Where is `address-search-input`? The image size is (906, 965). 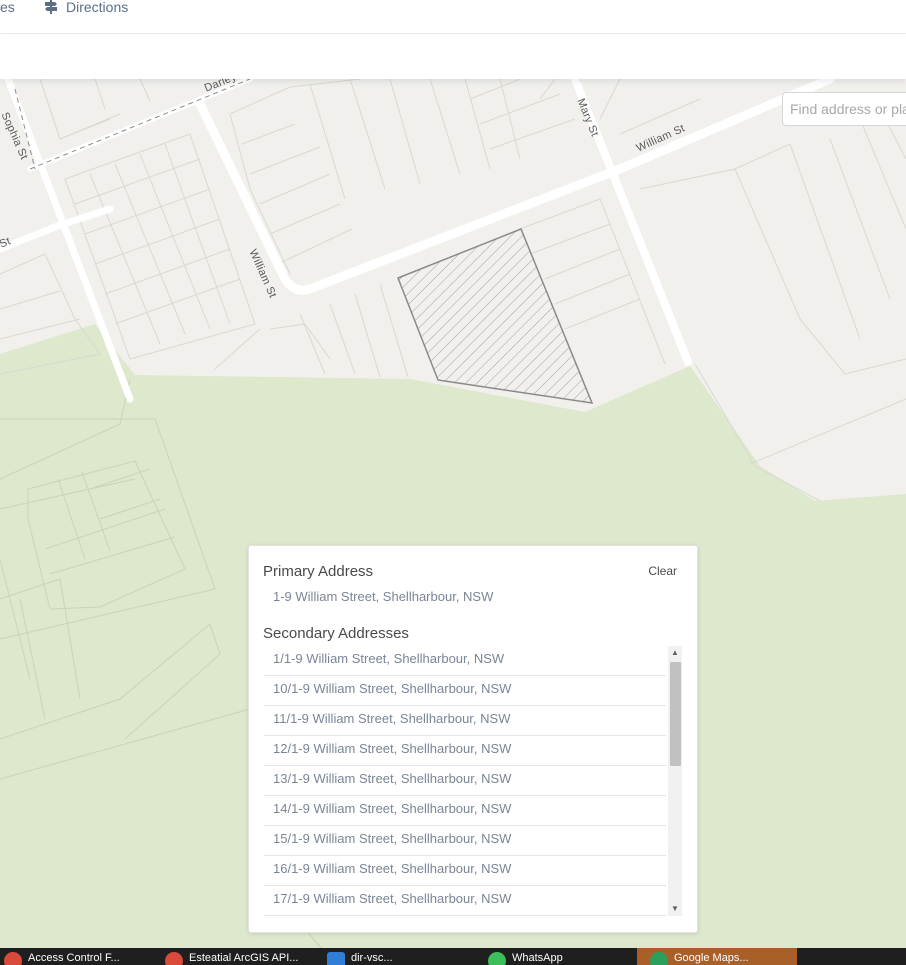 address-search-input is located at coordinates (848, 109).